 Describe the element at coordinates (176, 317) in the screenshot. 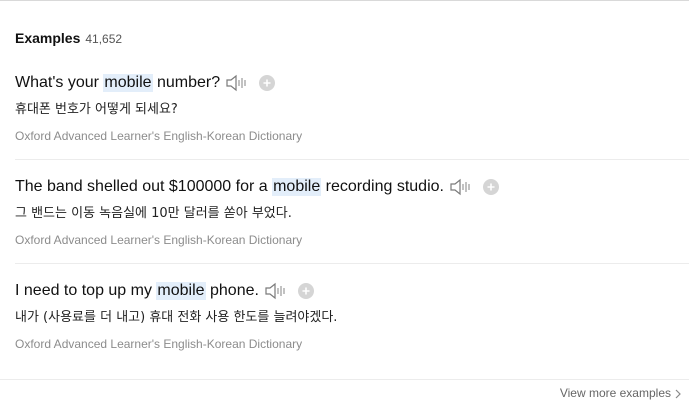

I see `example-translation: 내가 (사용료를 더 내고) 휴대 전화 사용 한도를 늘려야겠다.` at that location.